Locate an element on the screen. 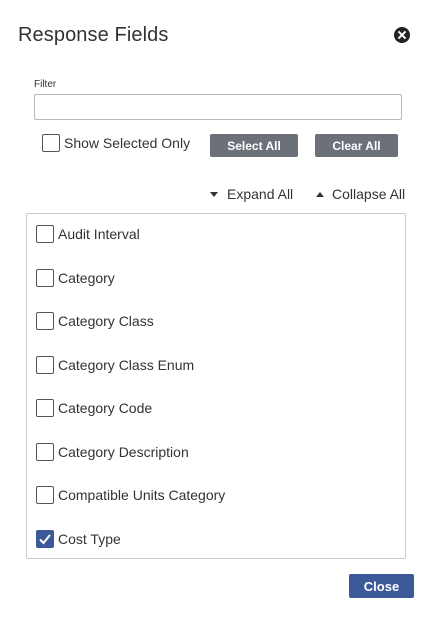 The width and height of the screenshot is (434, 621). list-item: Category Class Enum is located at coordinates (115, 365).